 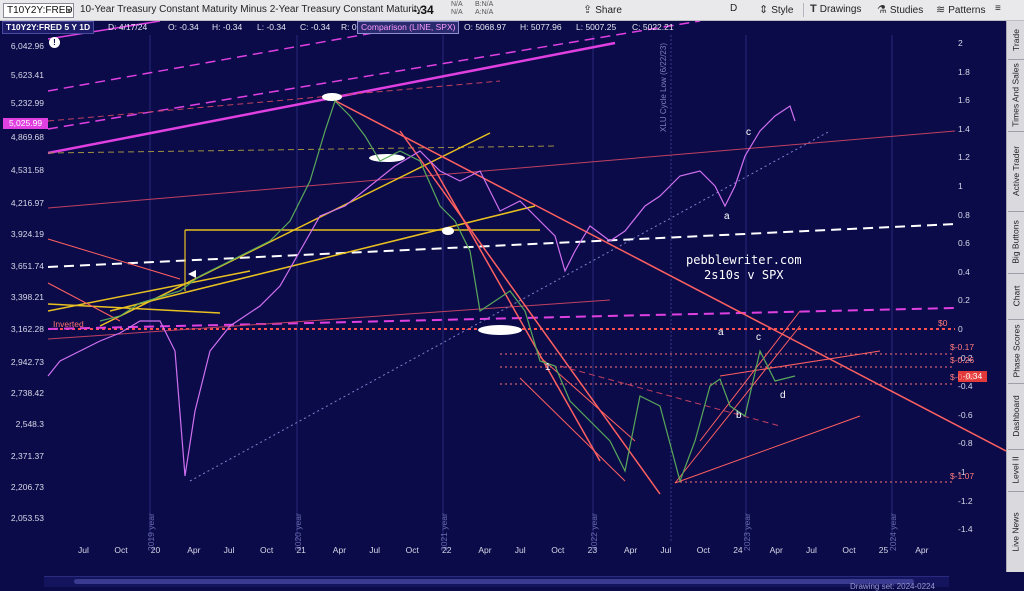 What do you see at coordinates (964, 71) in the screenshot?
I see `right-axis-tick: 1.8` at bounding box center [964, 71].